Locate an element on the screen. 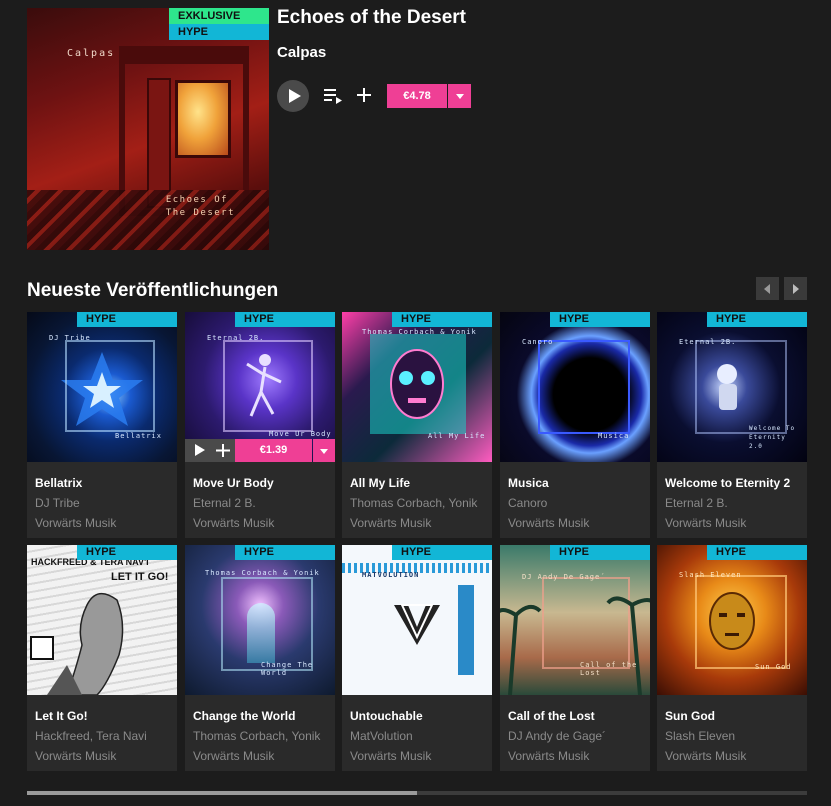 The width and height of the screenshot is (831, 806). release-cover-art: Thomas Corbach & Yonik Change The World is located at coordinates (260, 620).